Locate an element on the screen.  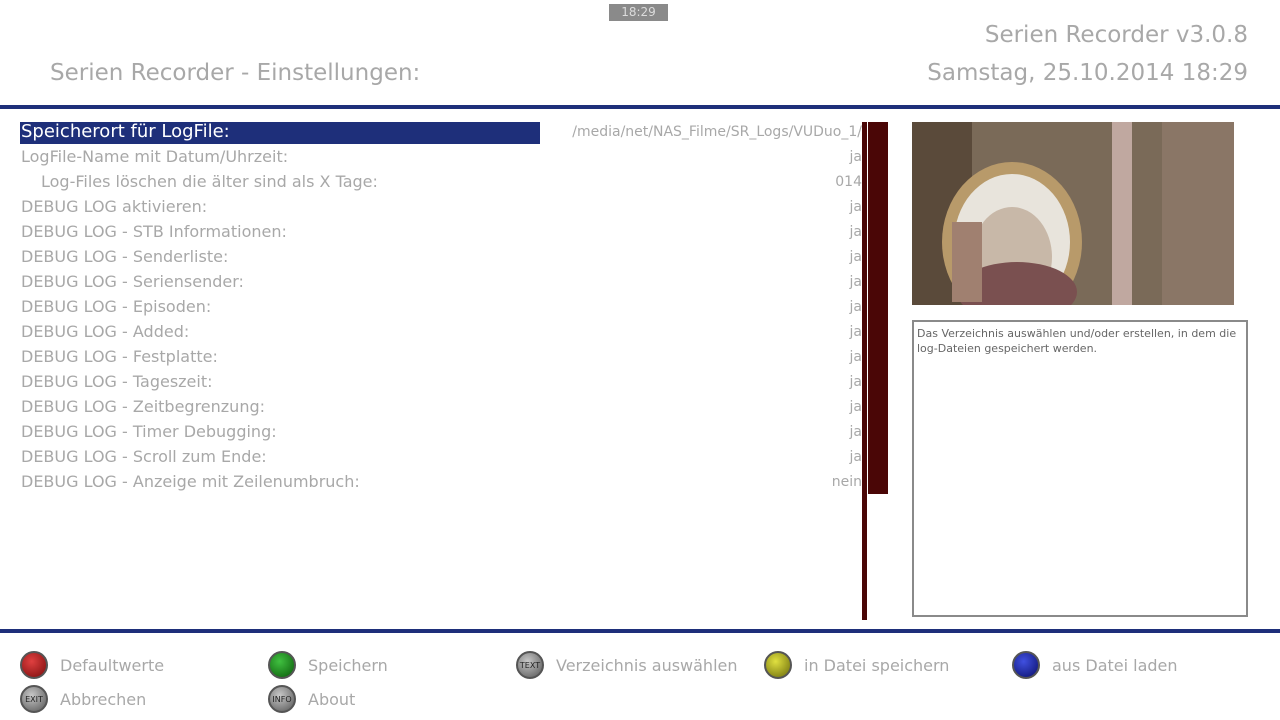
setting-value: nein is located at coordinates (847, 482).